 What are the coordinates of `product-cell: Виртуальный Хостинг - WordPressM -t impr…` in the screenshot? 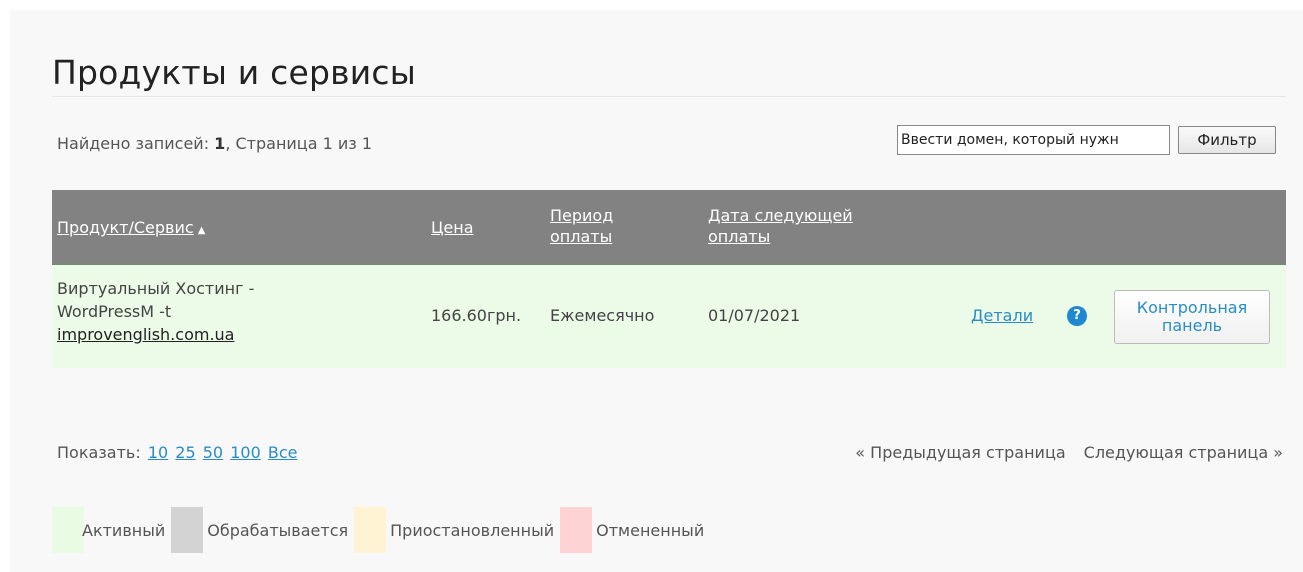 It's located at (155, 311).